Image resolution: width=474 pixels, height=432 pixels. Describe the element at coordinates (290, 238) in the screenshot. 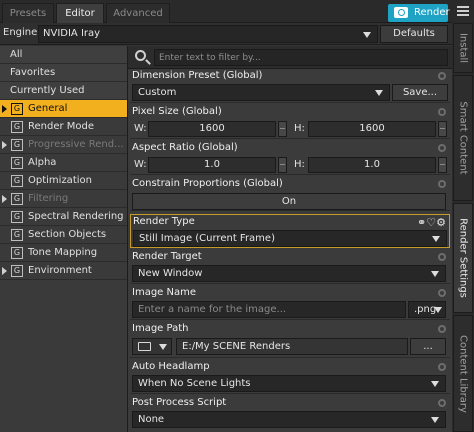

I see `render-type-select: Still Image (Current Frame)` at that location.